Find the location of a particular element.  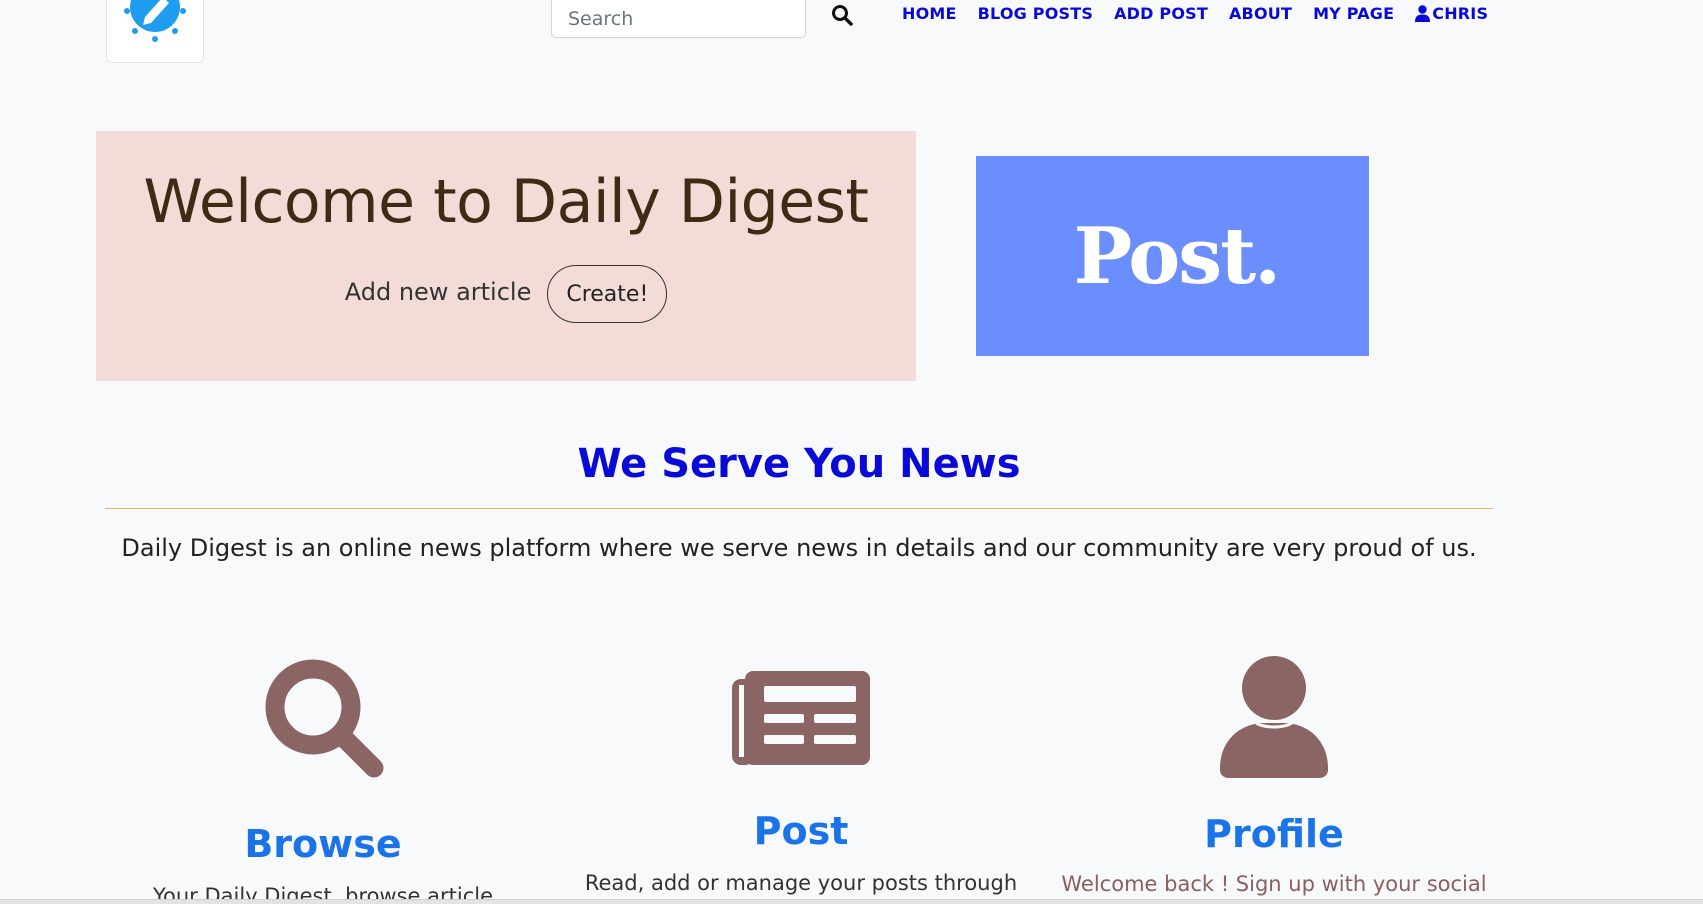

hero-title: Welcome to Daily Digest is located at coordinates (506, 202).